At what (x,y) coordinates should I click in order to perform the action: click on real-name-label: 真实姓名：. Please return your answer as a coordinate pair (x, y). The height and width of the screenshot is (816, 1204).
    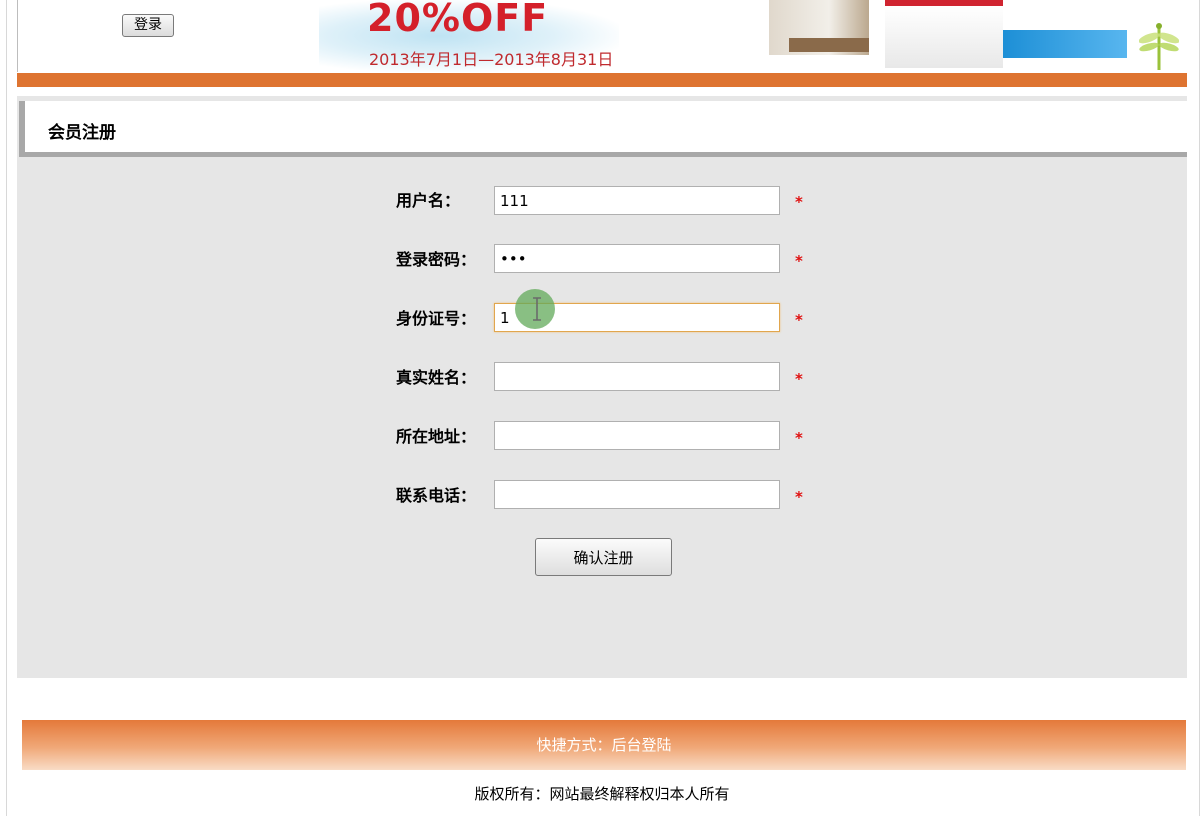
    Looking at the image, I should click on (436, 377).